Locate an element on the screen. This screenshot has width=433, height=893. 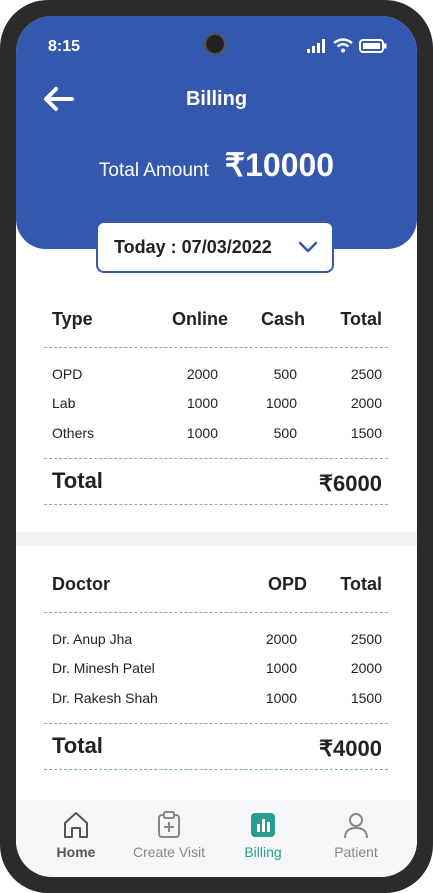
col-cash: Cash is located at coordinates (283, 319).